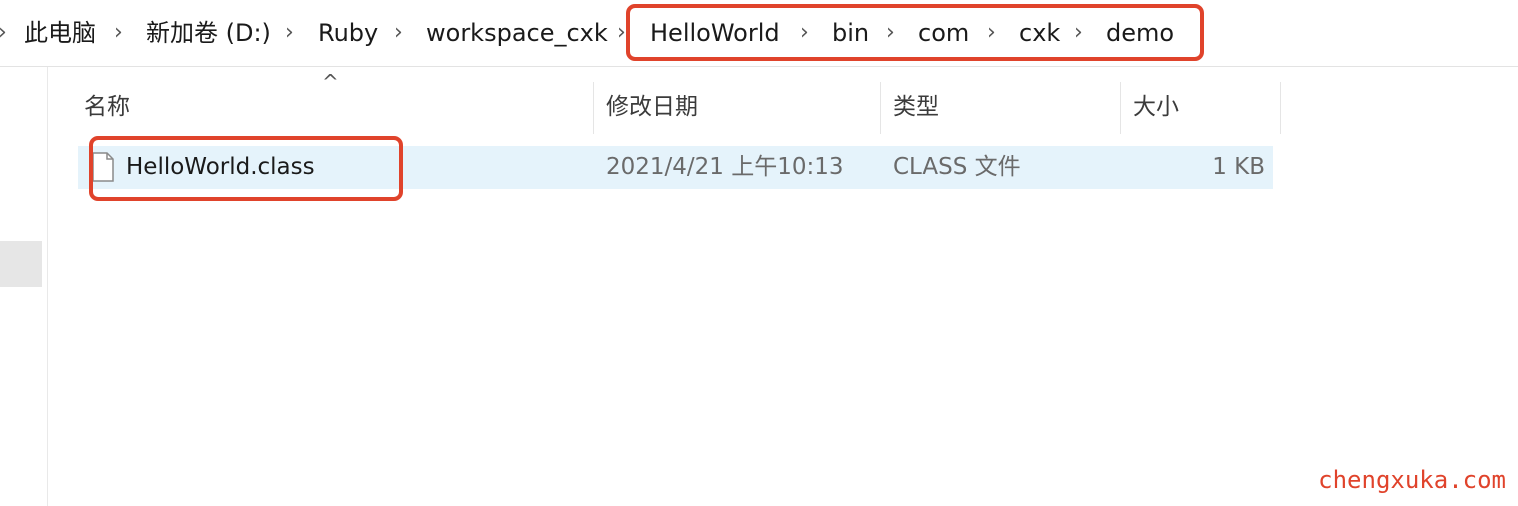 Image resolution: width=1518 pixels, height=506 pixels. What do you see at coordinates (957, 167) in the screenshot?
I see `file-type: CLASS 文件` at bounding box center [957, 167].